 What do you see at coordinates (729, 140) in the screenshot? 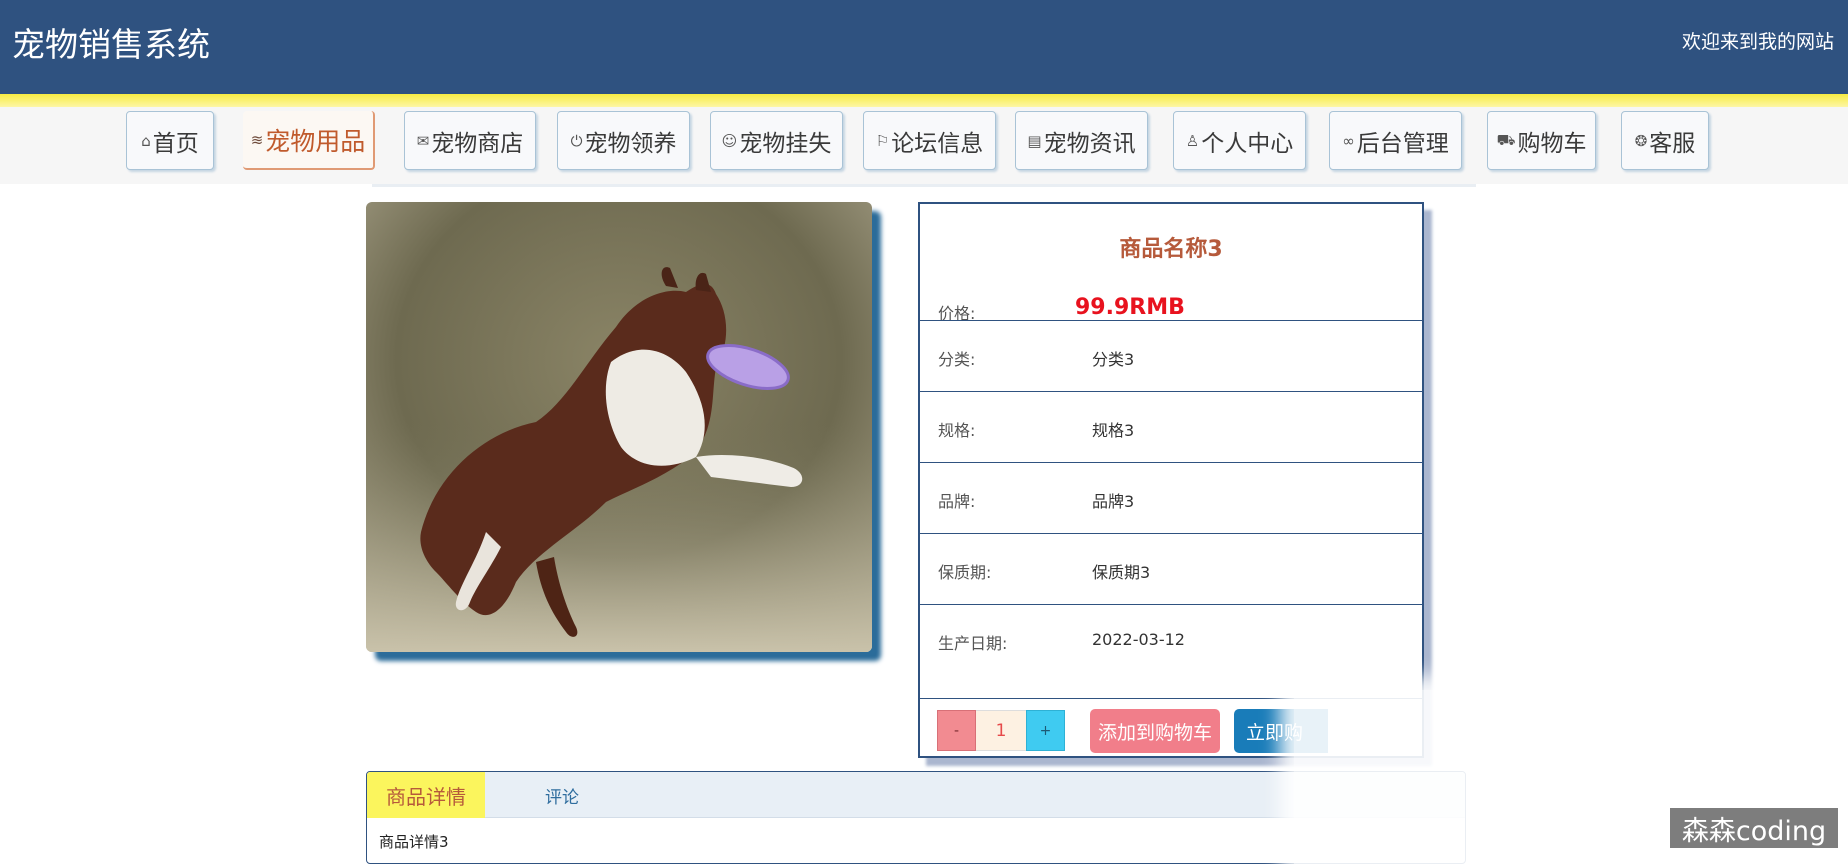
I see `palette-icon: ☺` at bounding box center [729, 140].